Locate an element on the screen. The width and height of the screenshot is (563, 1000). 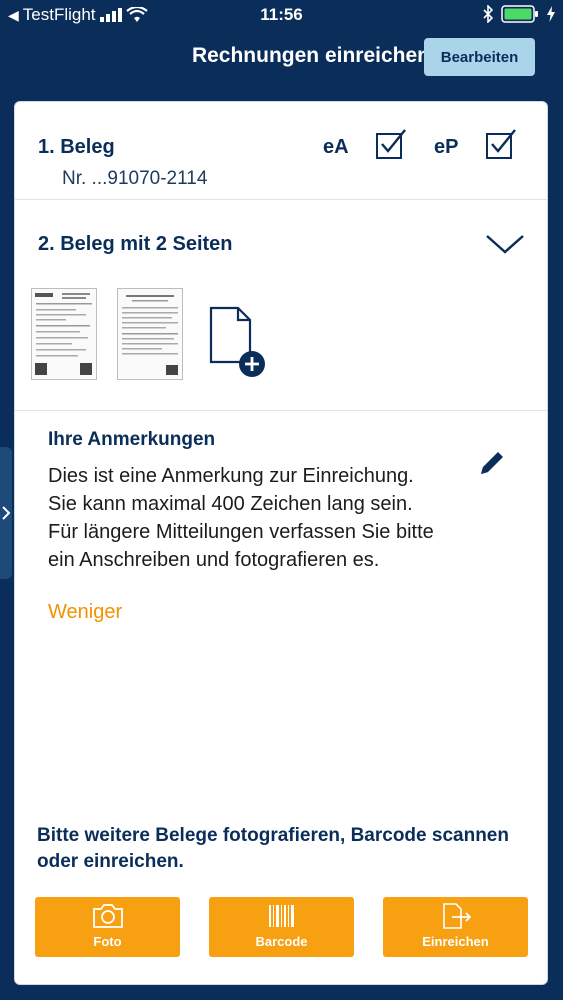
beleg-2-title: 2. Beleg mit 2 Seiten is located at coordinates (135, 244).